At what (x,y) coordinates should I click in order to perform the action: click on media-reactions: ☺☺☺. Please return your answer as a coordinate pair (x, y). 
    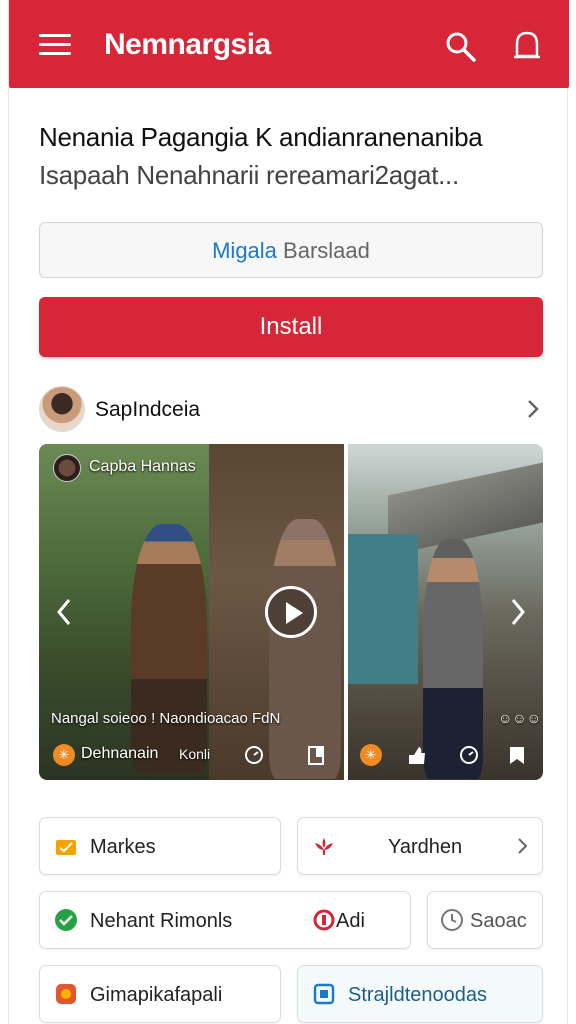
    Looking at the image, I should click on (519, 718).